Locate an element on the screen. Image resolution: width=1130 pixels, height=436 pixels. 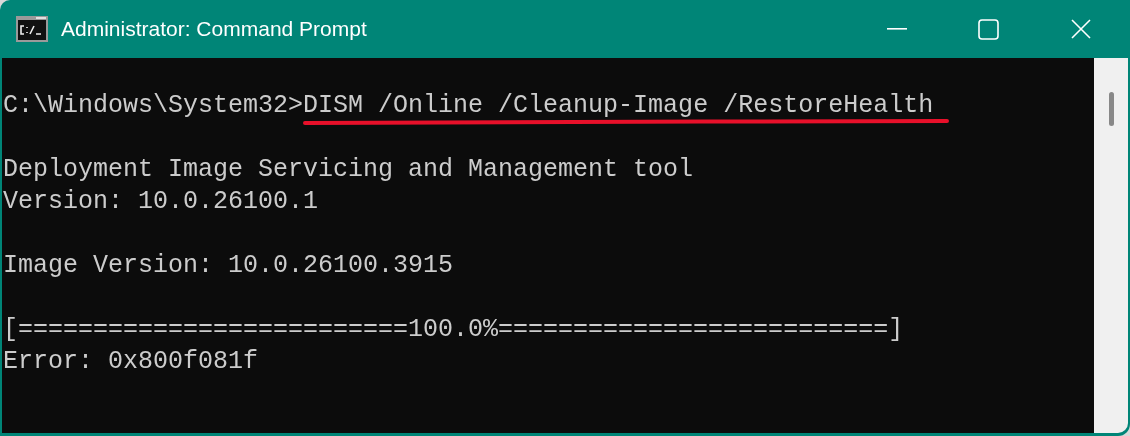
output-line: Error: 0x800f081f is located at coordinates (131, 361).